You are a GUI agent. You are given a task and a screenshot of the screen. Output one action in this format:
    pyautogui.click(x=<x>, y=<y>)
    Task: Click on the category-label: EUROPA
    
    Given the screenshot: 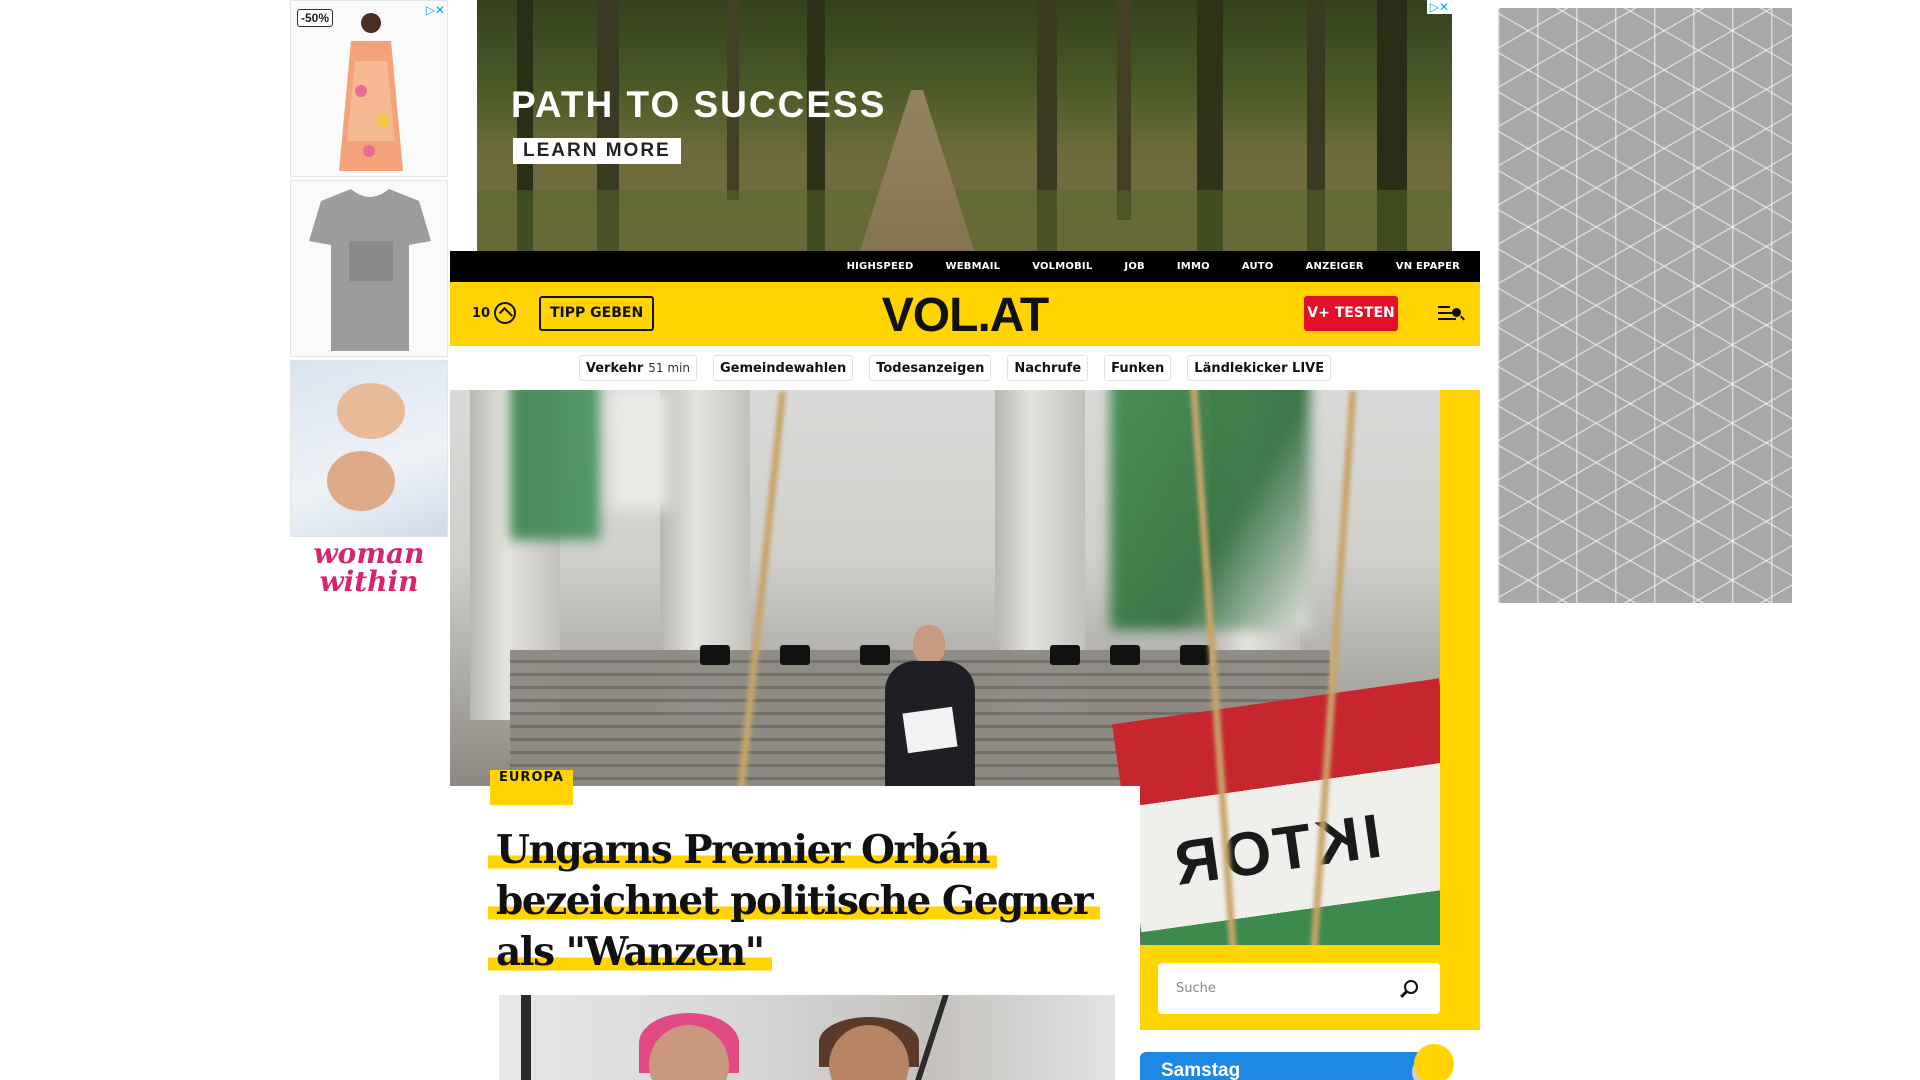 What is the action you would take?
    pyautogui.click(x=531, y=787)
    